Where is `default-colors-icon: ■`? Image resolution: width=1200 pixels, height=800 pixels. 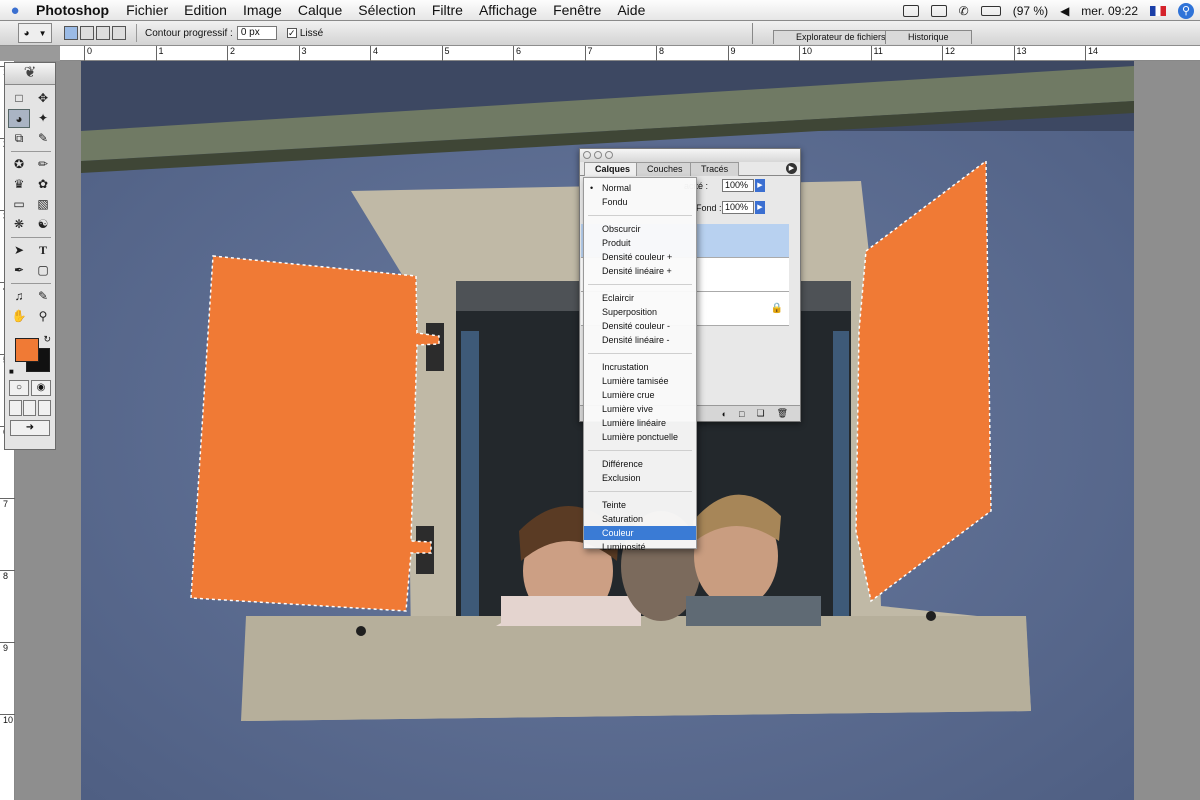
default-colors-icon: ■ is located at coordinates (11, 371).